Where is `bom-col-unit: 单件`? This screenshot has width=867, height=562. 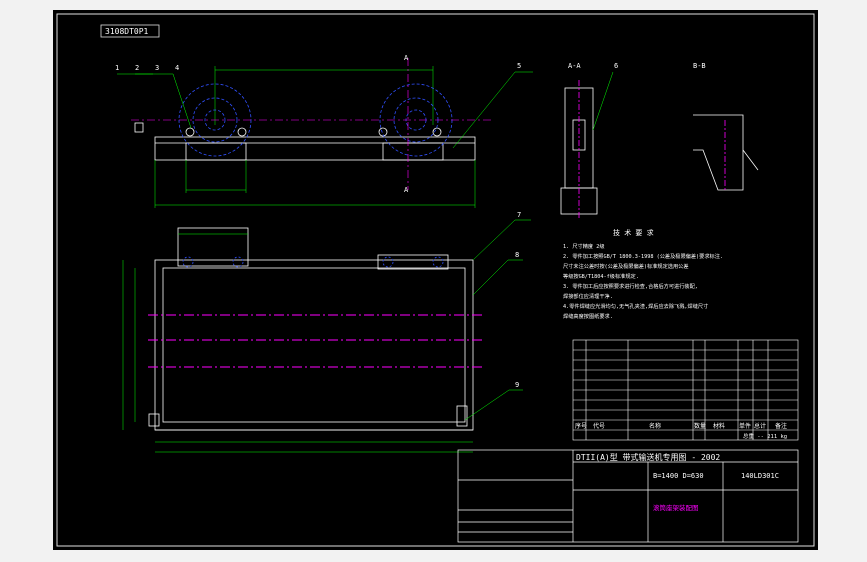 bom-col-unit: 单件 is located at coordinates (745, 426).